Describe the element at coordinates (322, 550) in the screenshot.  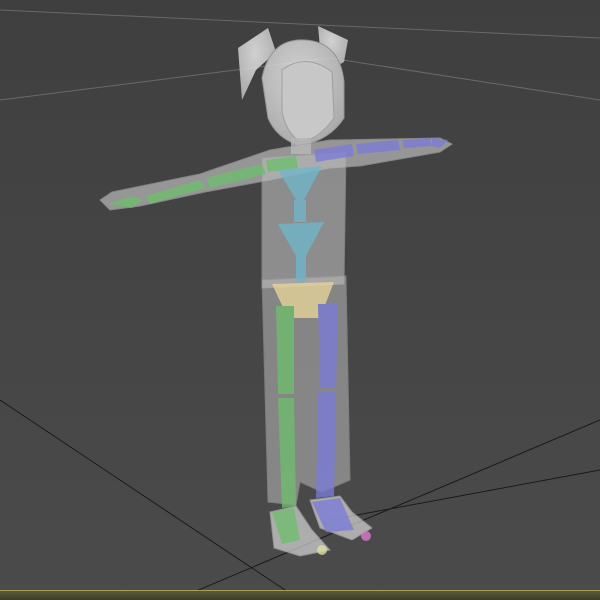
I see `left-toe-bone` at that location.